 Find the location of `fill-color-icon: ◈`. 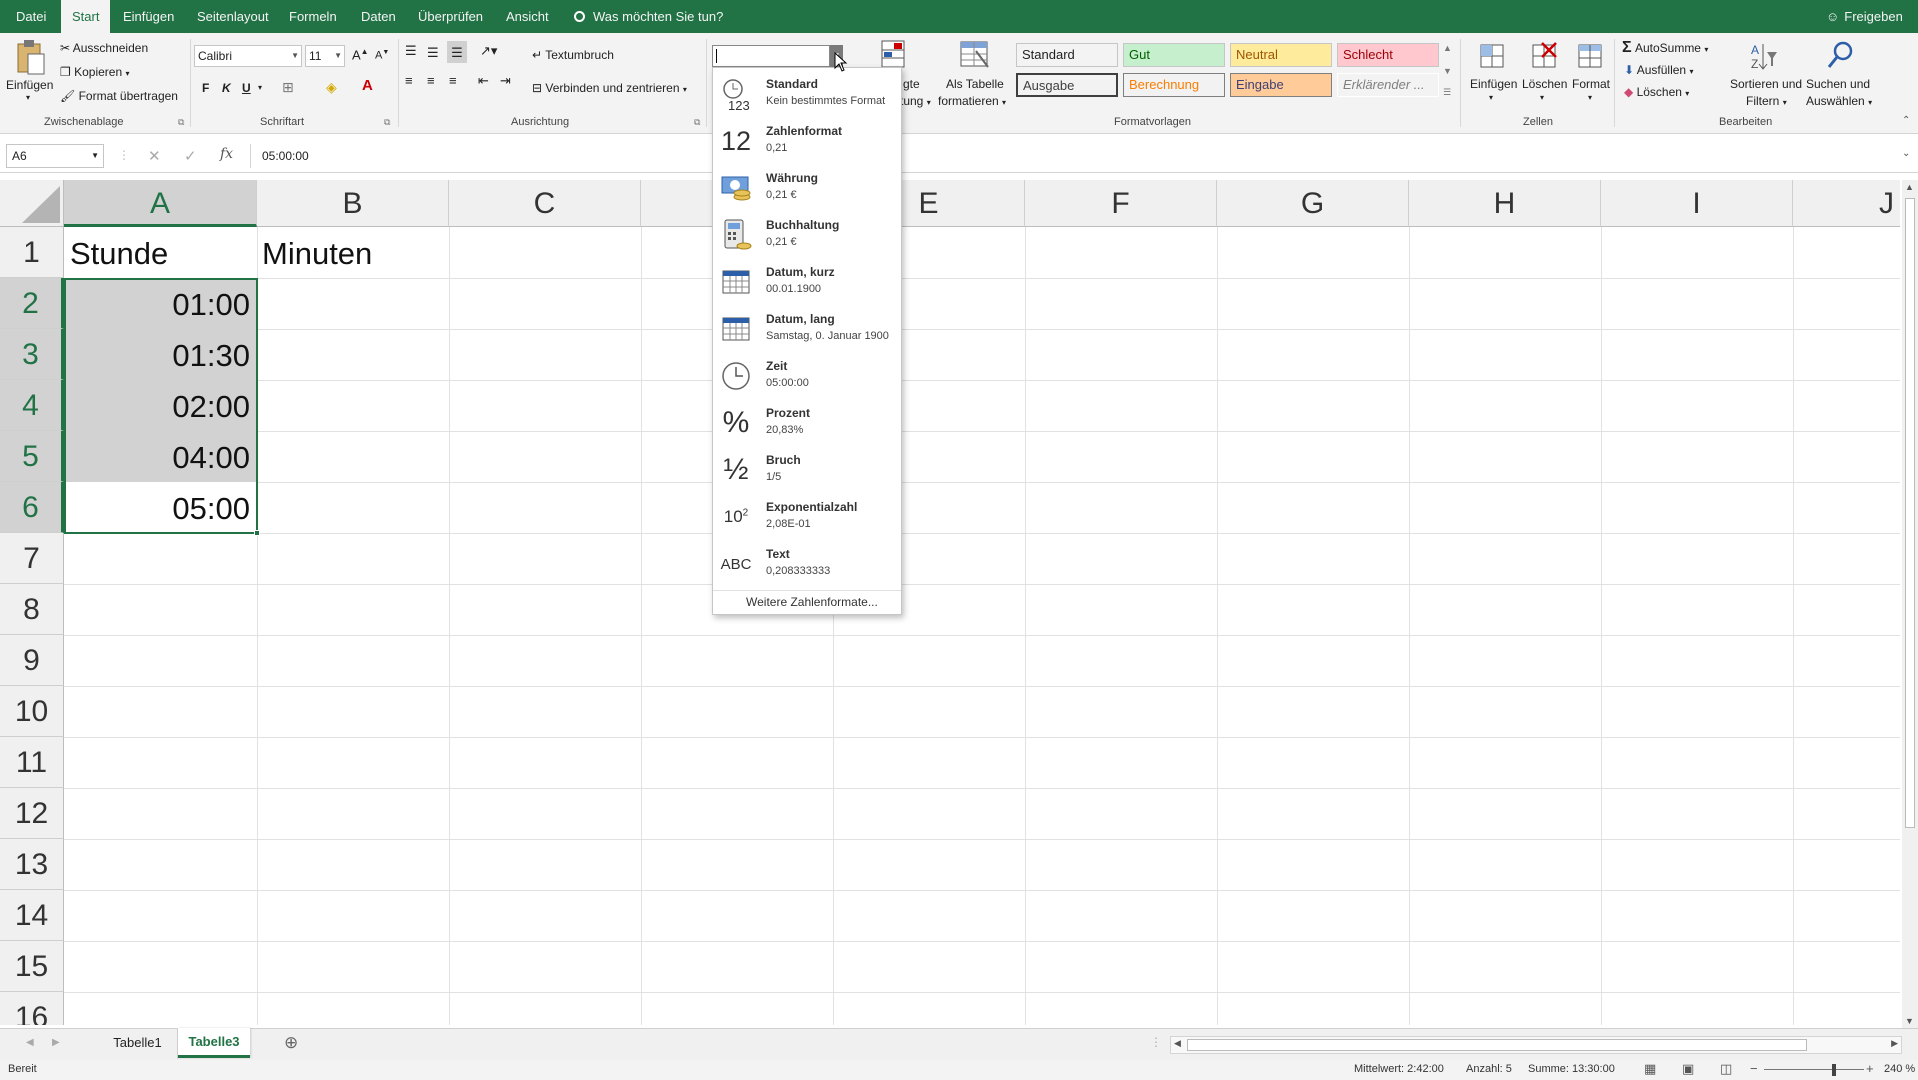

fill-color-icon: ◈ is located at coordinates (331, 87).